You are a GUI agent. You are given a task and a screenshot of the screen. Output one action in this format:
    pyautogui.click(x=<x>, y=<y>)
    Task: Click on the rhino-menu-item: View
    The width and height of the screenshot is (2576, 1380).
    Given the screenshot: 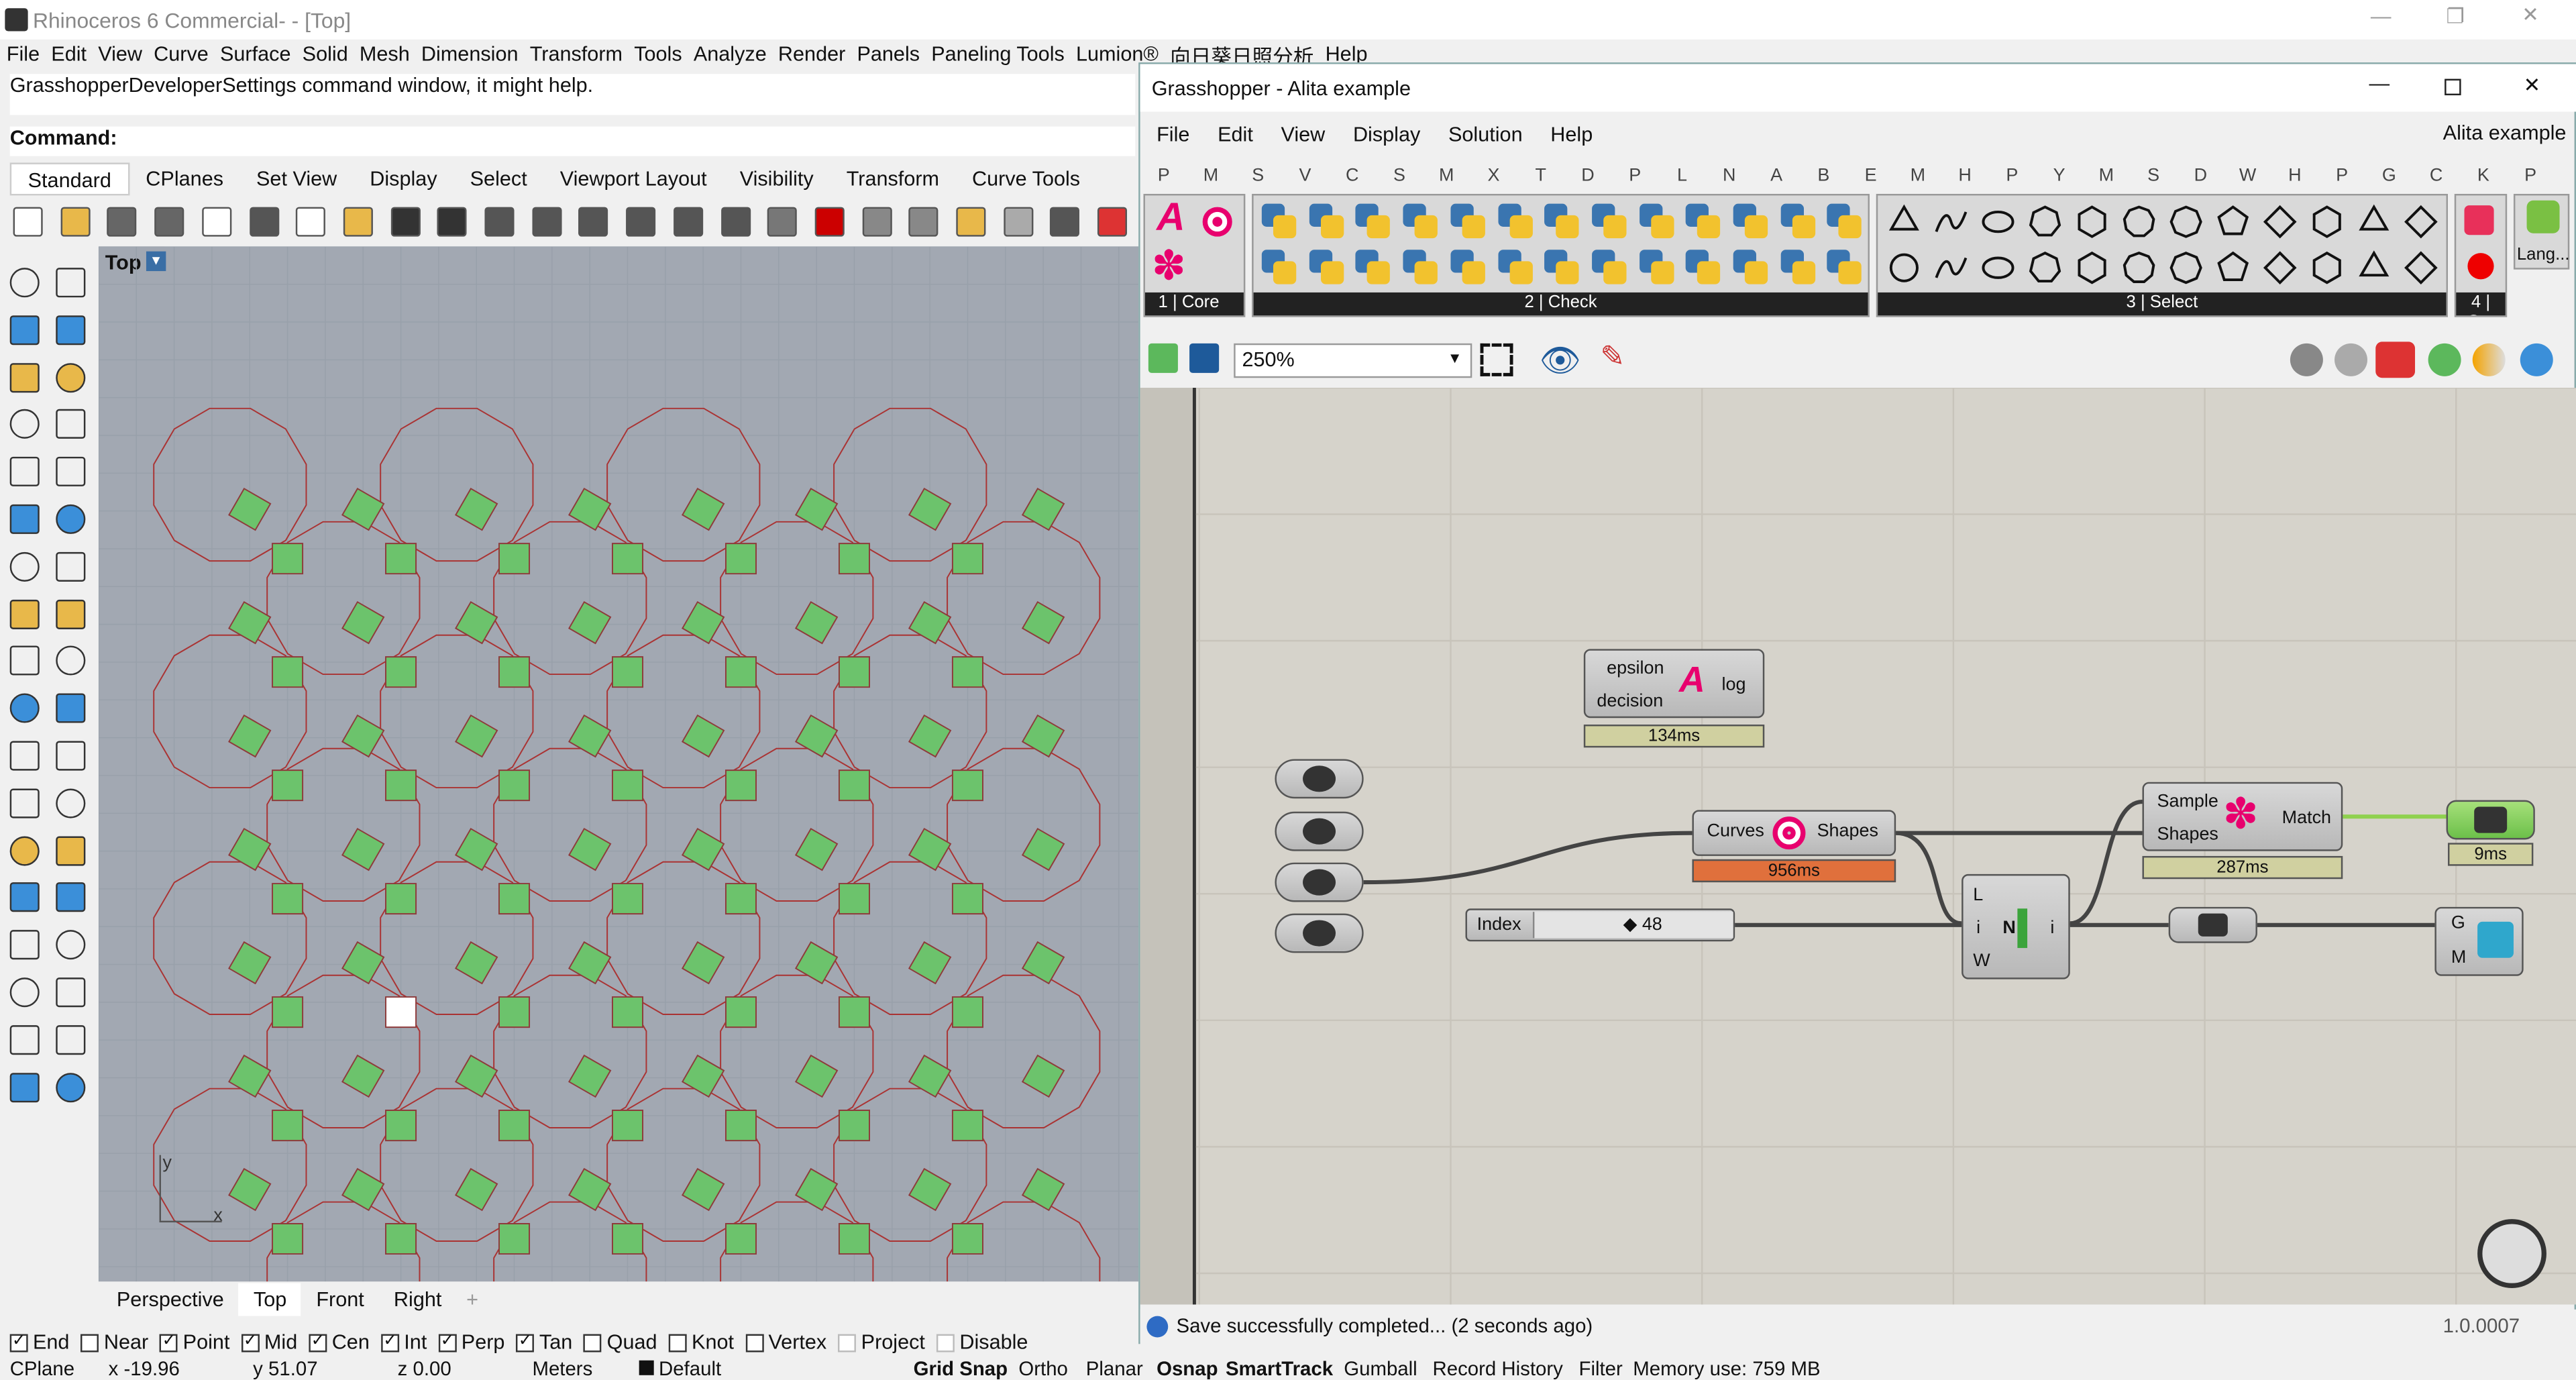 What is the action you would take?
    pyautogui.click(x=120, y=54)
    